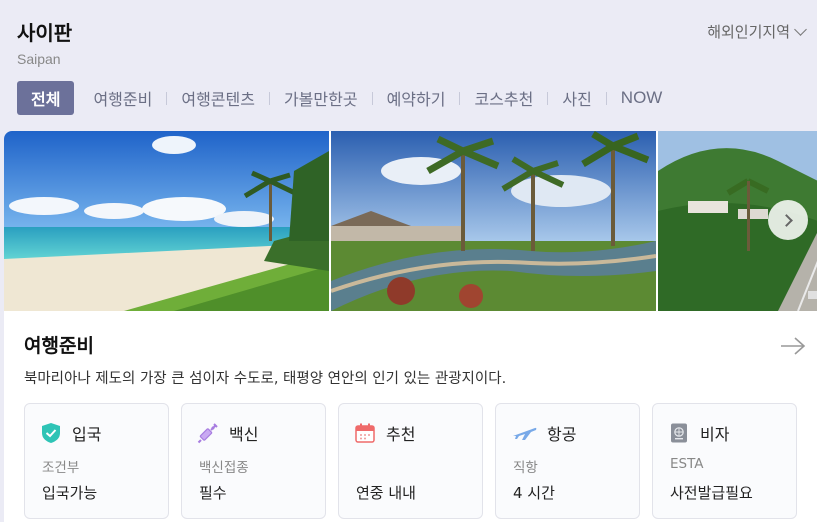 The width and height of the screenshot is (817, 522). I want to click on tab-travel-prep: 여행준비, so click(122, 98).